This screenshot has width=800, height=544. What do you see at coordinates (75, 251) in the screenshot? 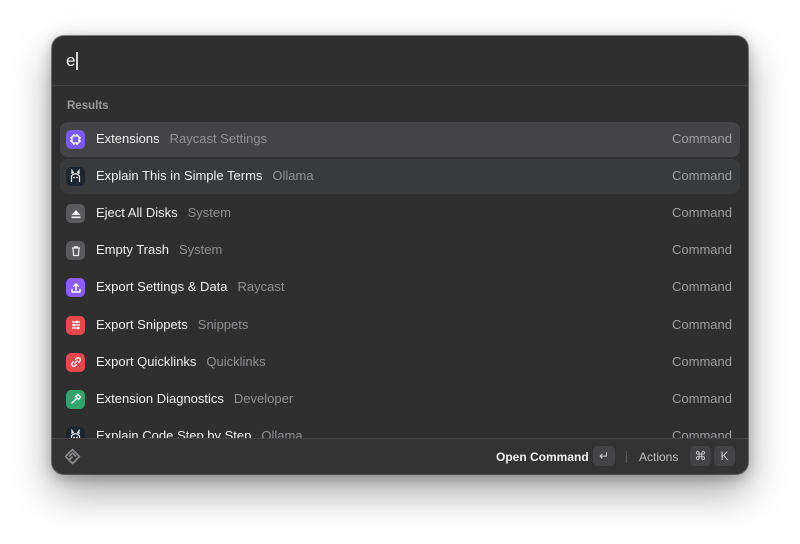
I see `trash-icon` at bounding box center [75, 251].